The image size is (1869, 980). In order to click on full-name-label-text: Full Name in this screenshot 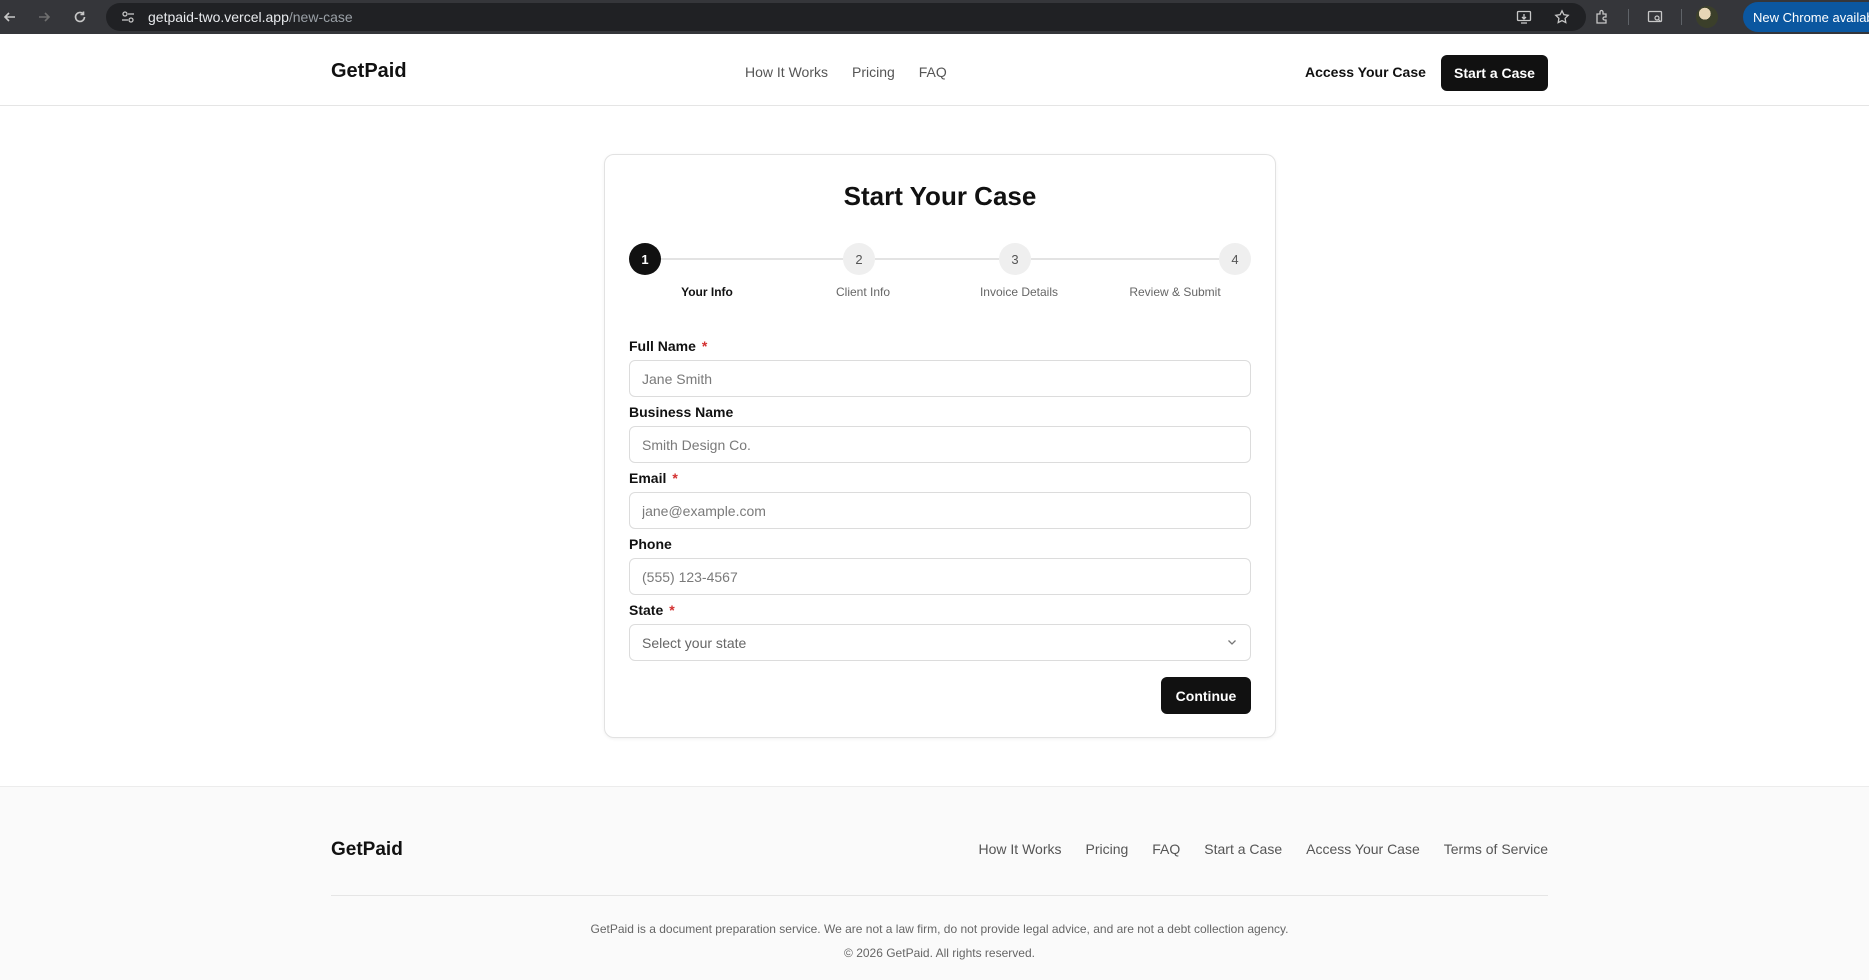, I will do `click(662, 346)`.